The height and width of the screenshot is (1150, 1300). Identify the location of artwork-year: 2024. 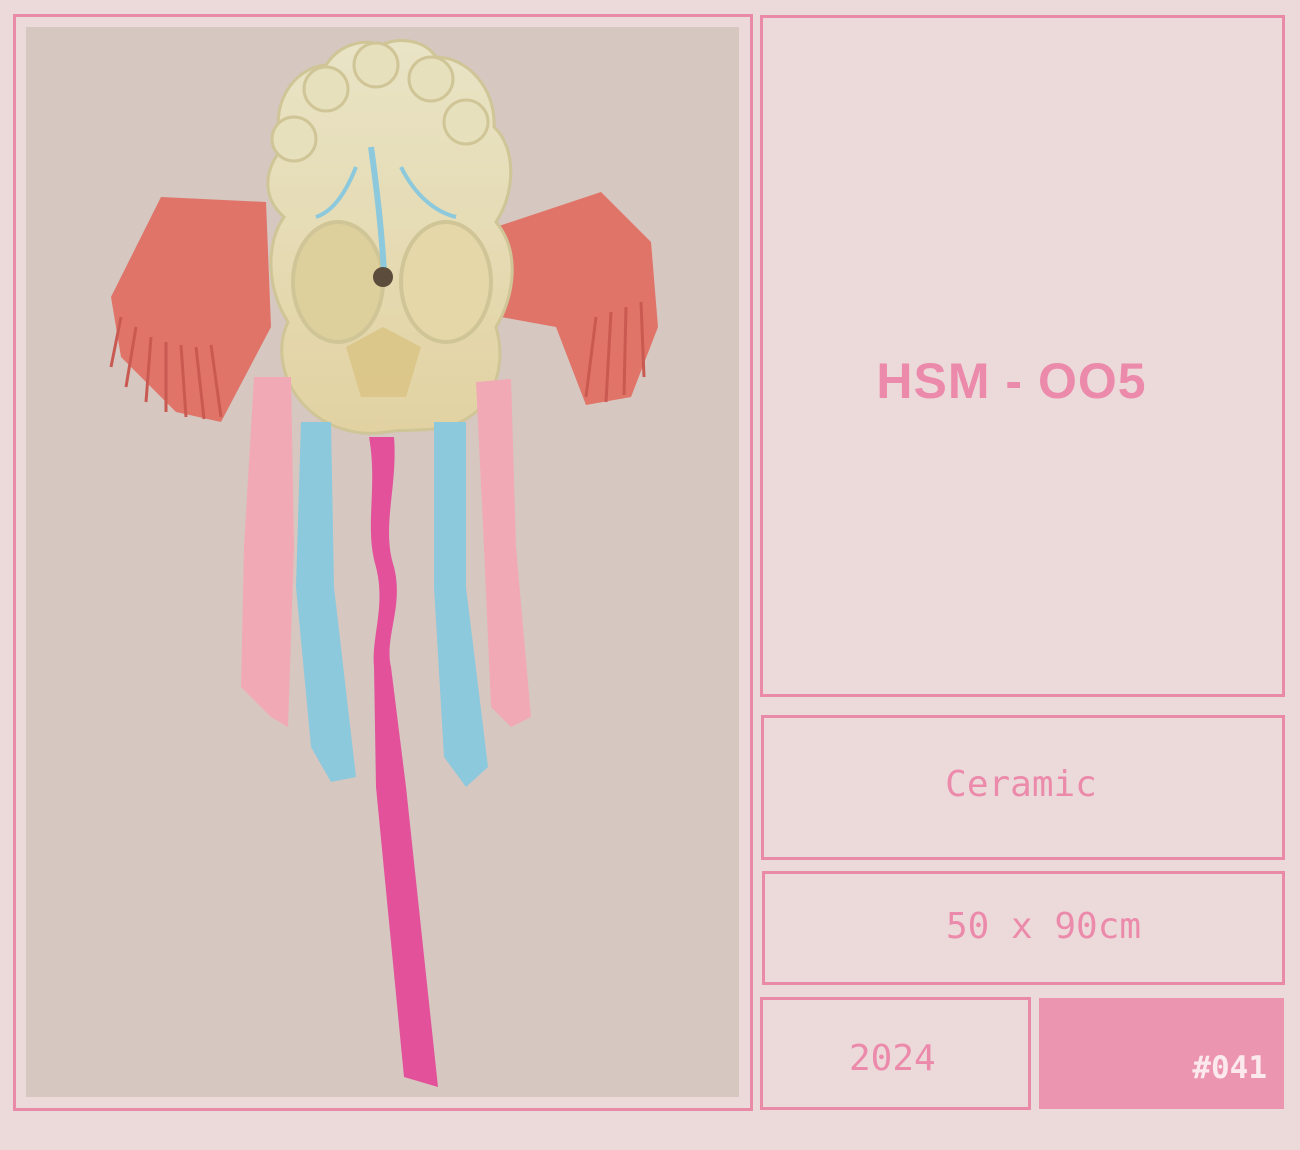
(892, 1058).